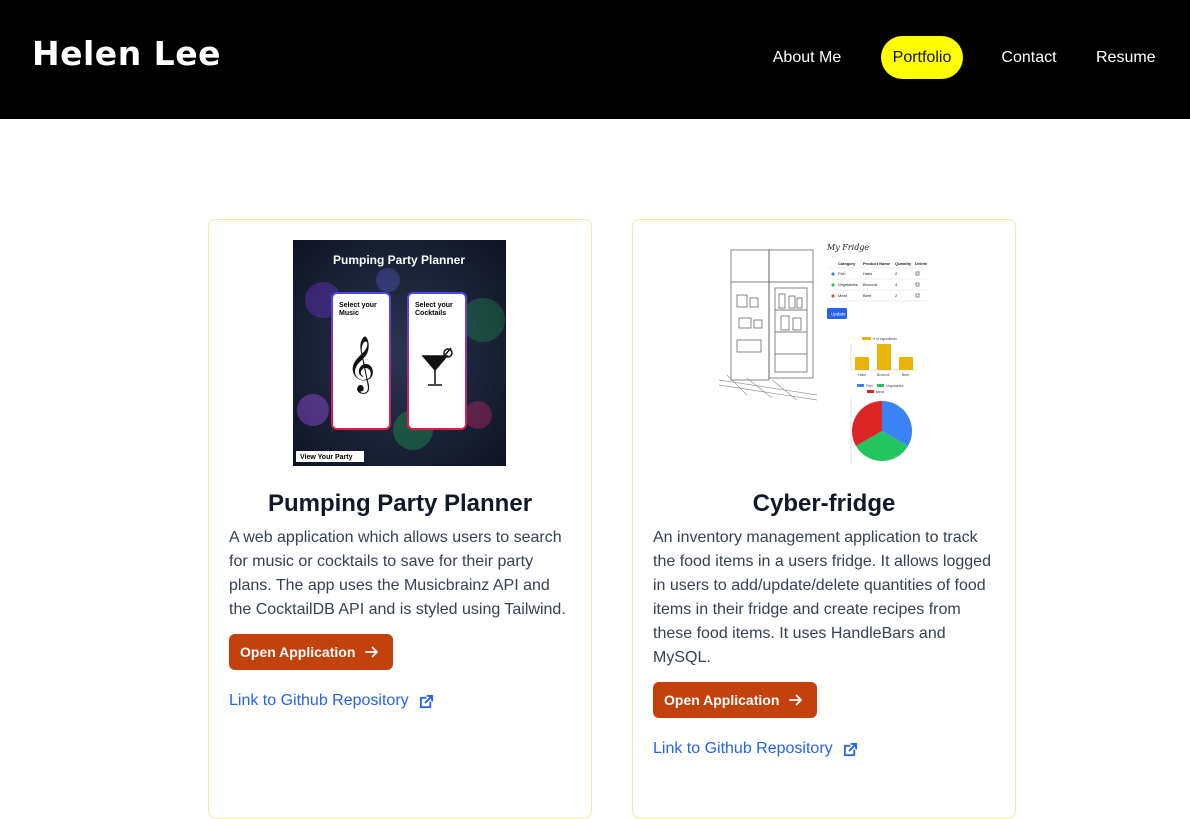 The width and height of the screenshot is (1190, 819). I want to click on project-title: Cyber-fridge, so click(824, 503).